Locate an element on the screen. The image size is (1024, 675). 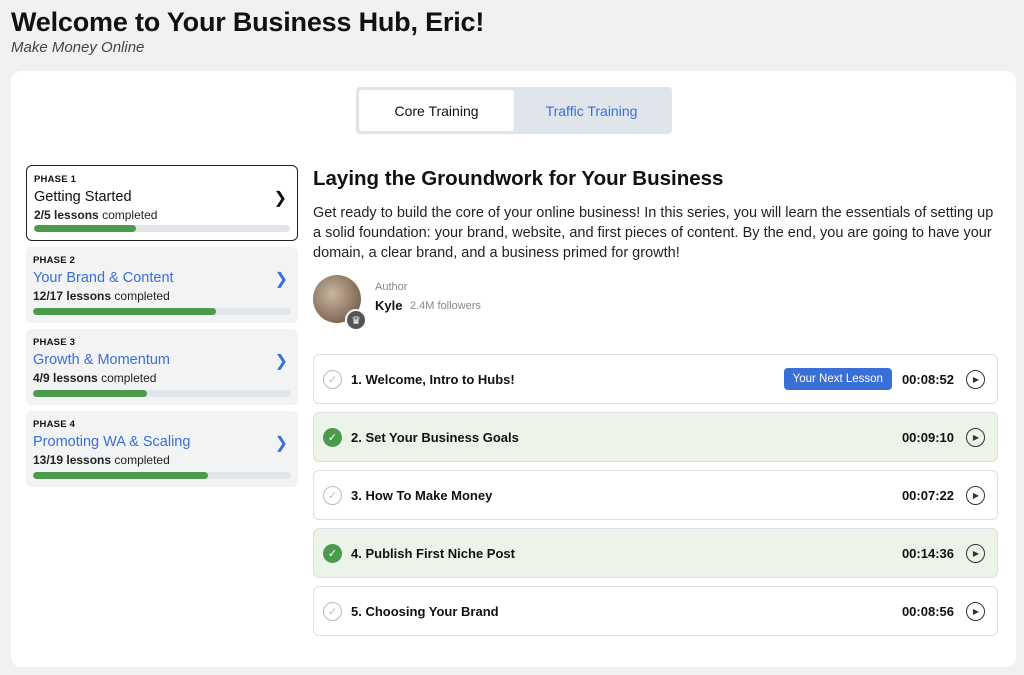
lesson-title: 2. Set Your Business Goals is located at coordinates (435, 437).